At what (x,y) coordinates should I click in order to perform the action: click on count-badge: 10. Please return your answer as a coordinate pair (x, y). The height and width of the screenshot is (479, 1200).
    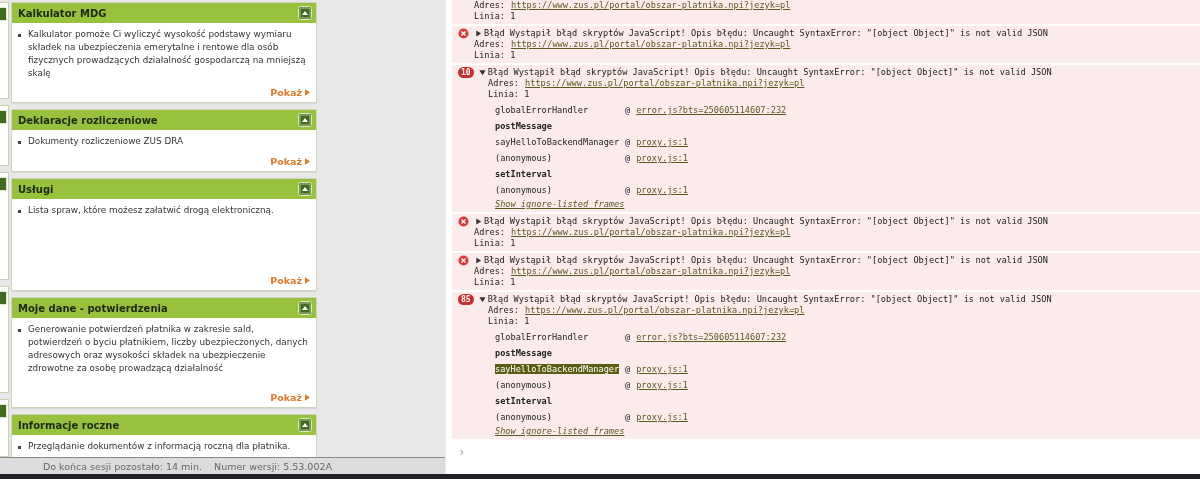
    Looking at the image, I should click on (466, 72).